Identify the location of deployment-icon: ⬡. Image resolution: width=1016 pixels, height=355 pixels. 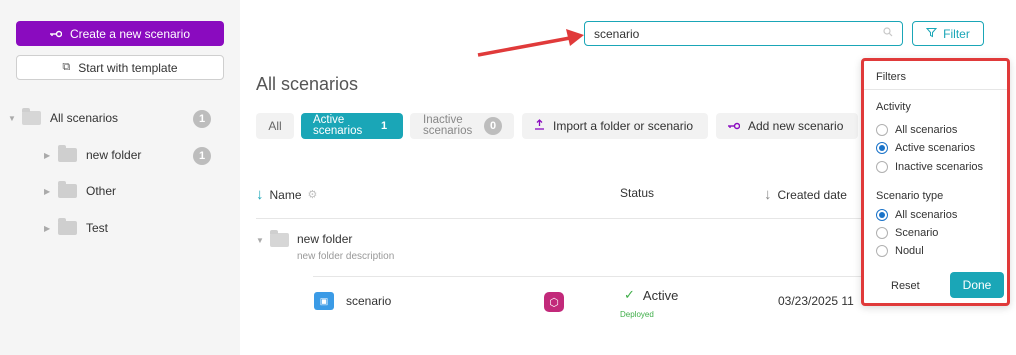
(554, 302).